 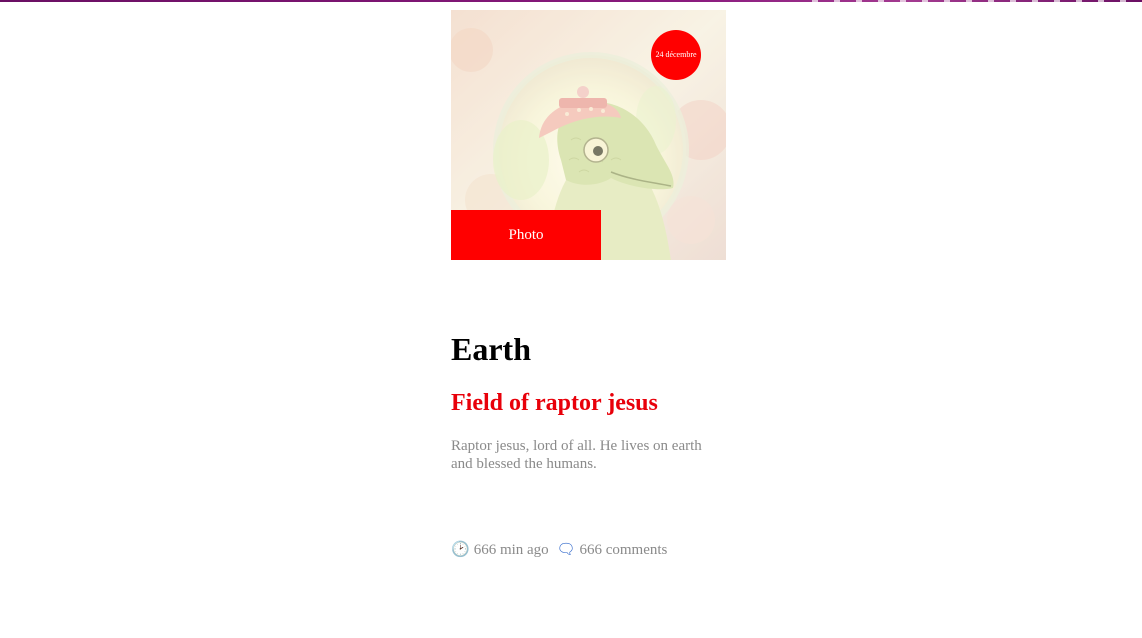 I want to click on post-meta: 🕑 666 min ago 🗨 666 comments, so click(x=559, y=550).